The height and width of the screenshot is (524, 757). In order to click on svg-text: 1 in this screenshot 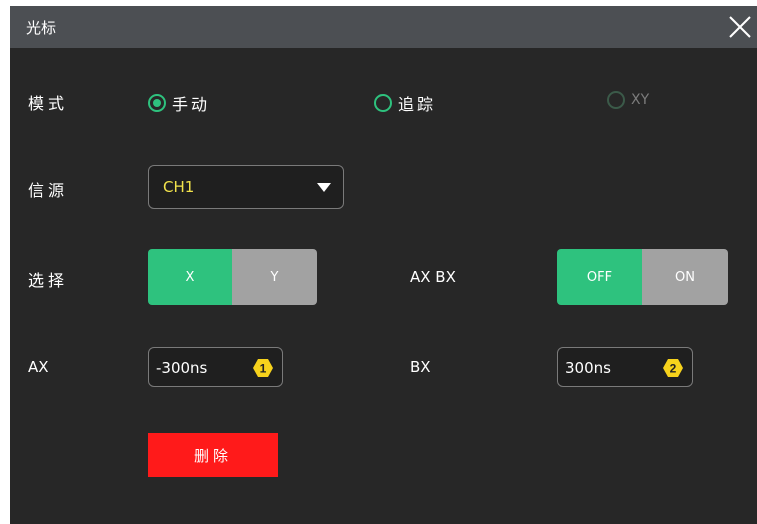, I will do `click(263, 369)`.